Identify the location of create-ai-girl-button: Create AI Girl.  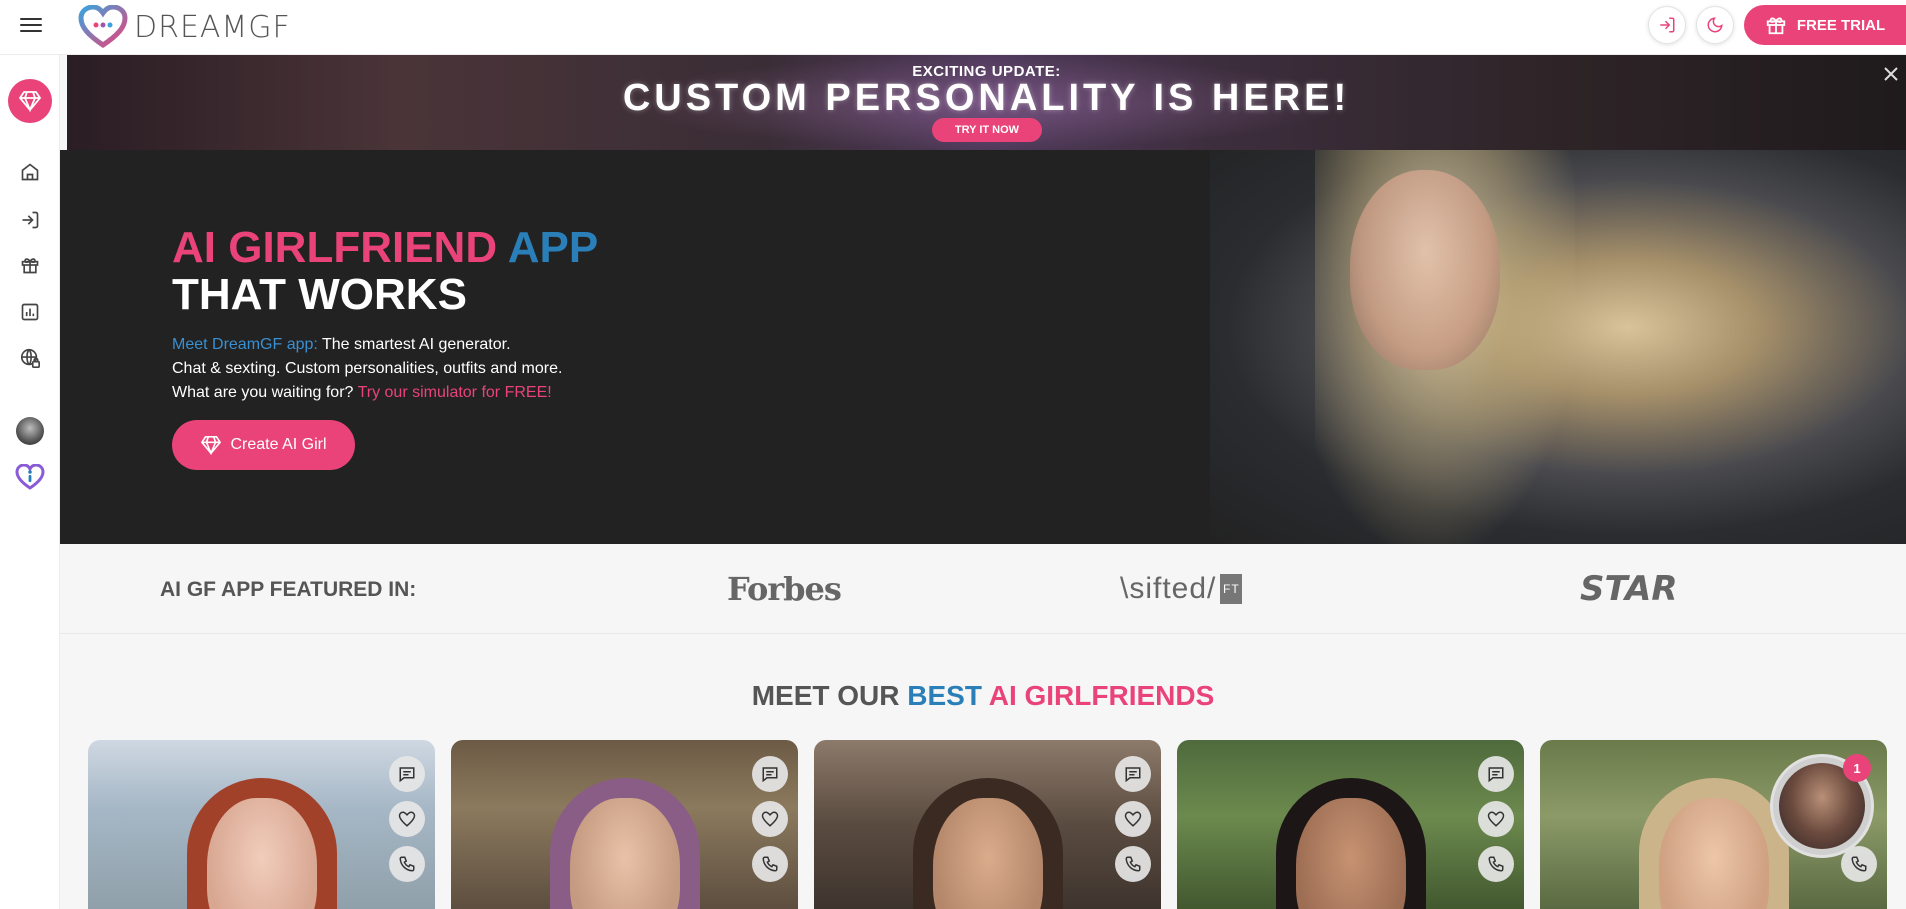
(263, 445).